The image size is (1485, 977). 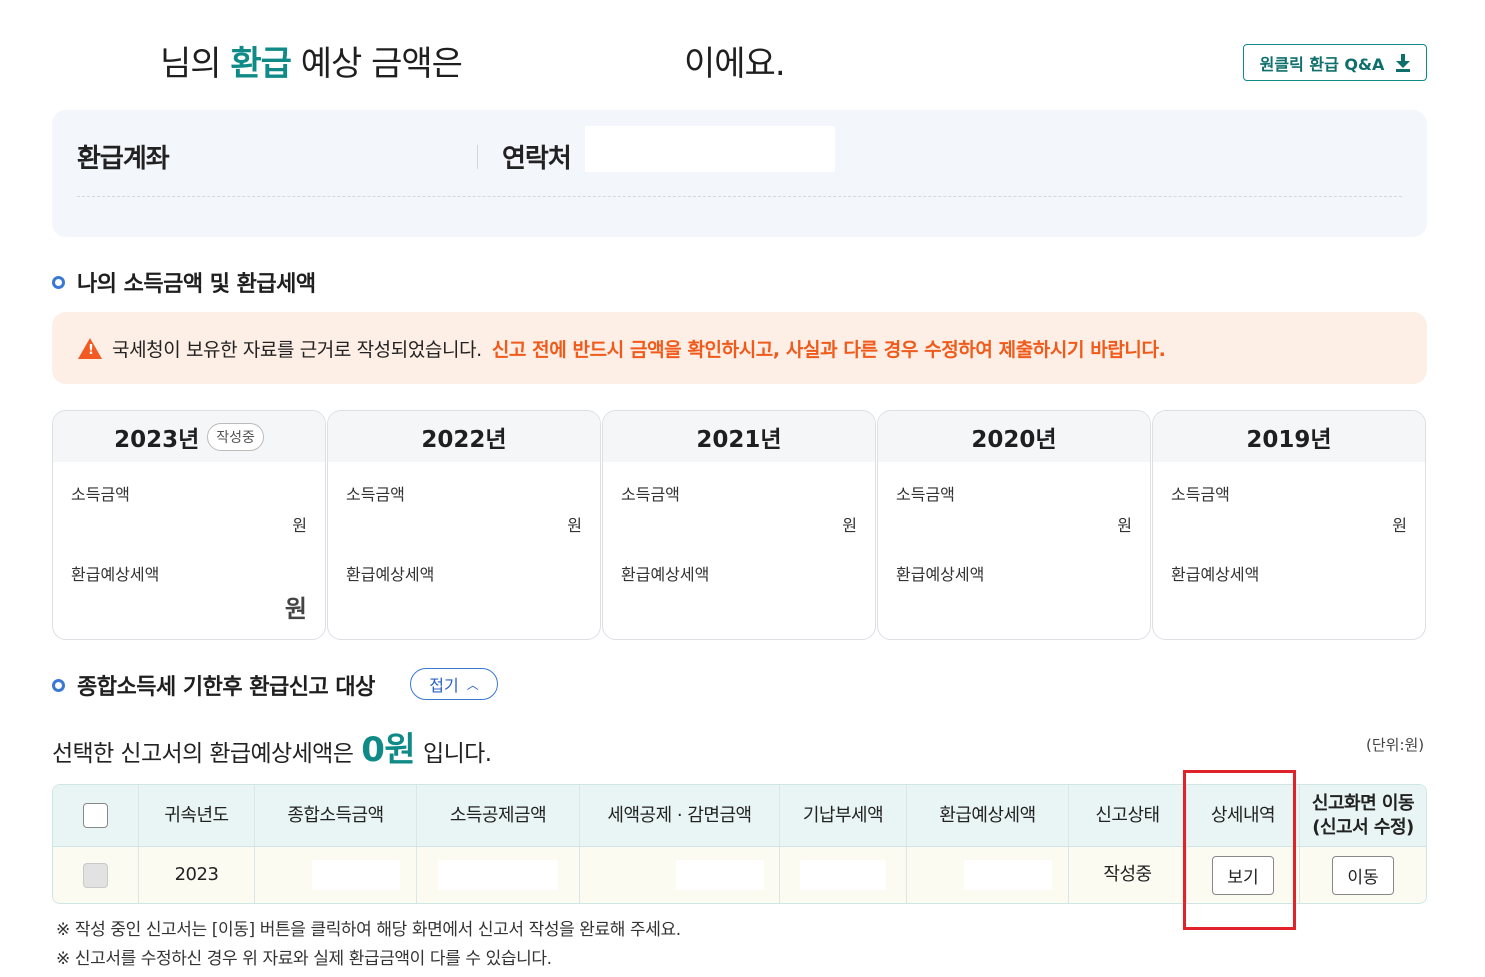 I want to click on year-card-2023: 2023년 작성중 소득금액 원 환급예상세액 원, so click(x=189, y=525).